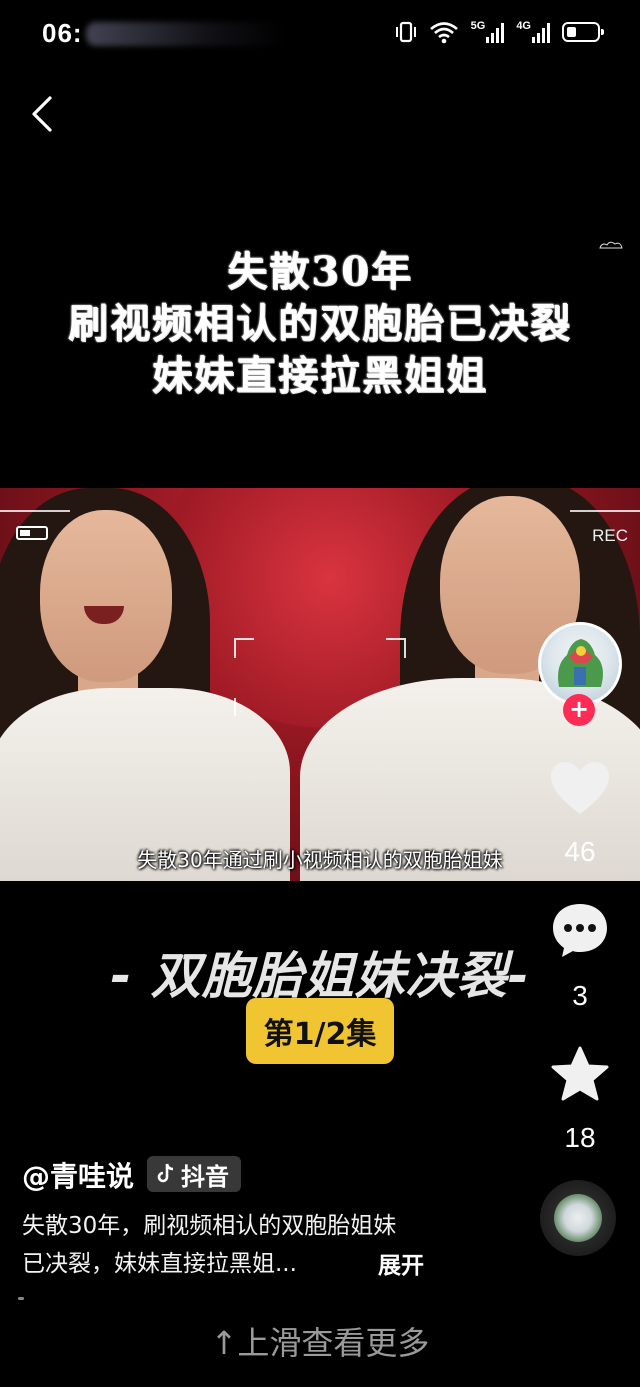 The height and width of the screenshot is (1387, 640). I want to click on back-button, so click(42, 114).